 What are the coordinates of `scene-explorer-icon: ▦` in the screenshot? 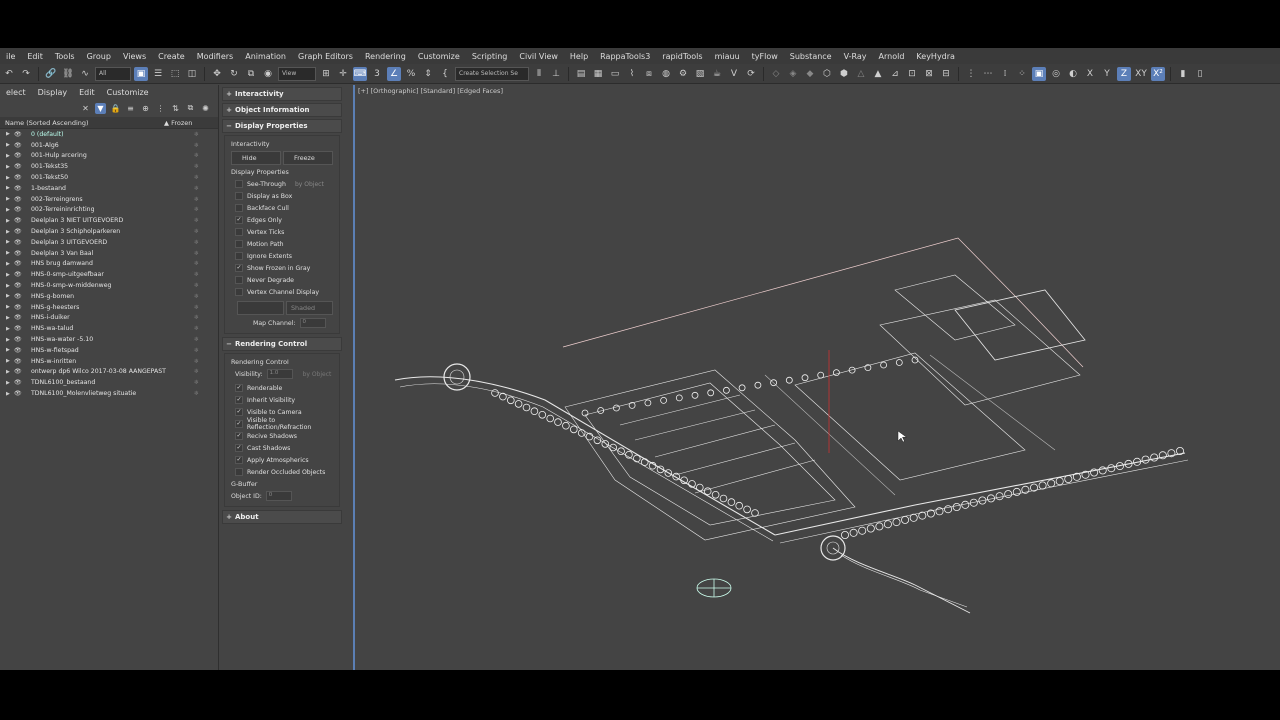 It's located at (598, 74).